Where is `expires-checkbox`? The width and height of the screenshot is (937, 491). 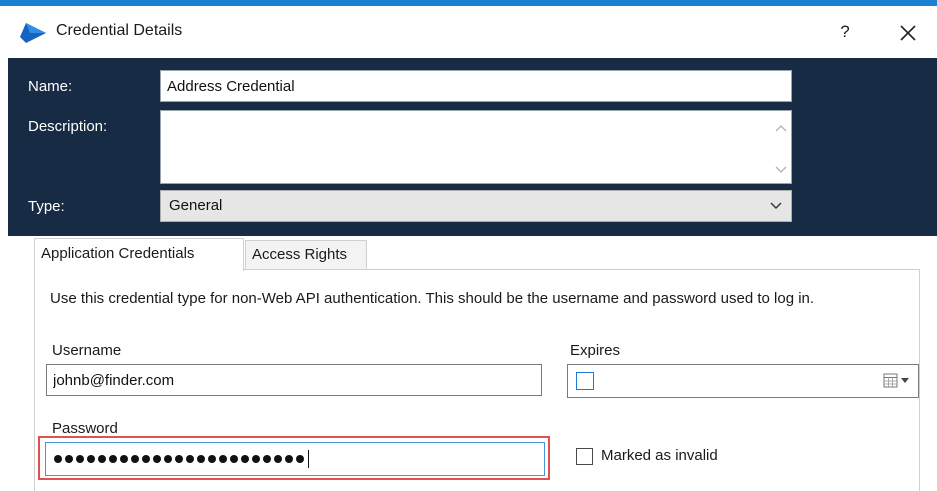 expires-checkbox is located at coordinates (585, 381).